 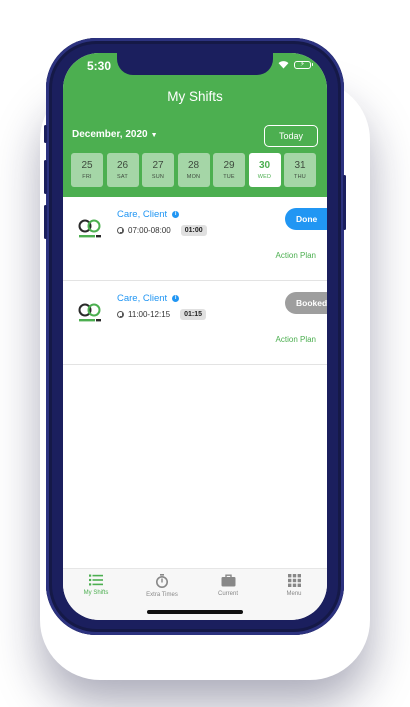 I want to click on status-icons: ⚡, so click(x=295, y=64).